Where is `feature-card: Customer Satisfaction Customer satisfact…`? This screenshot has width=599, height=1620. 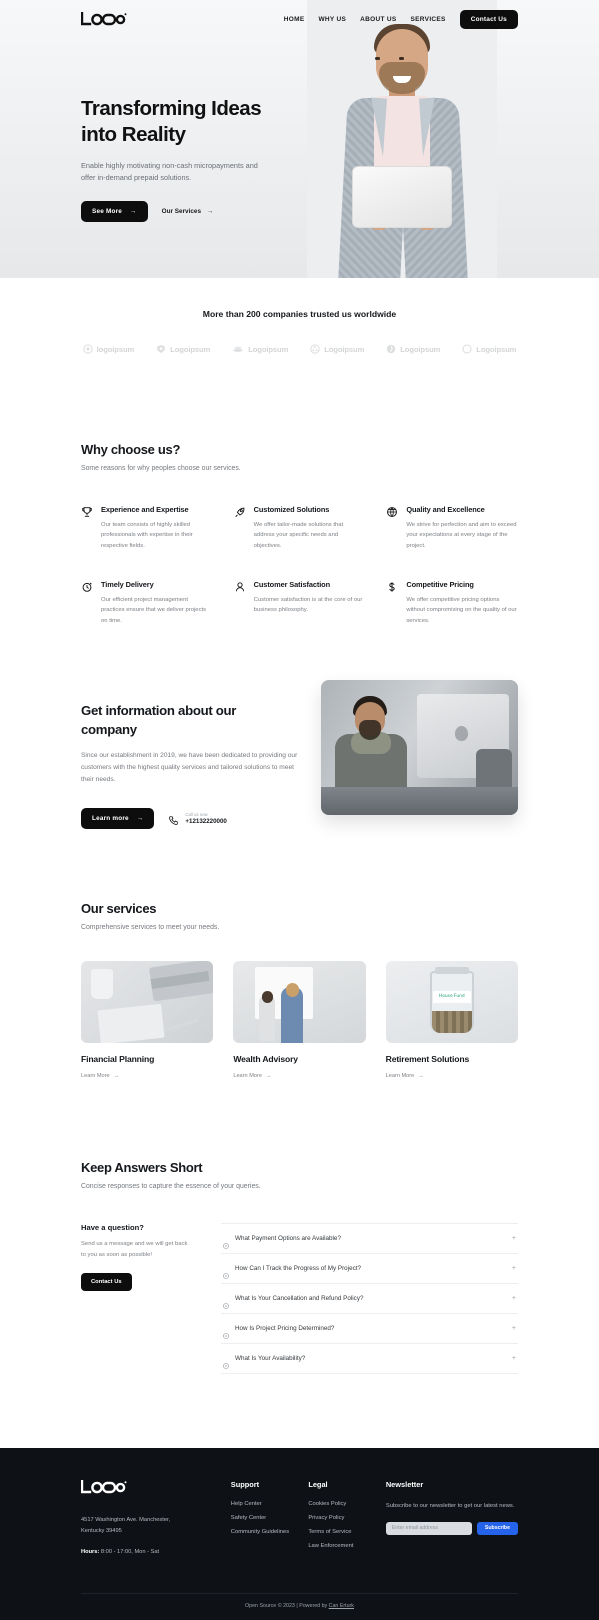
feature-card: Customer Satisfaction Customer satisfact… is located at coordinates (300, 603).